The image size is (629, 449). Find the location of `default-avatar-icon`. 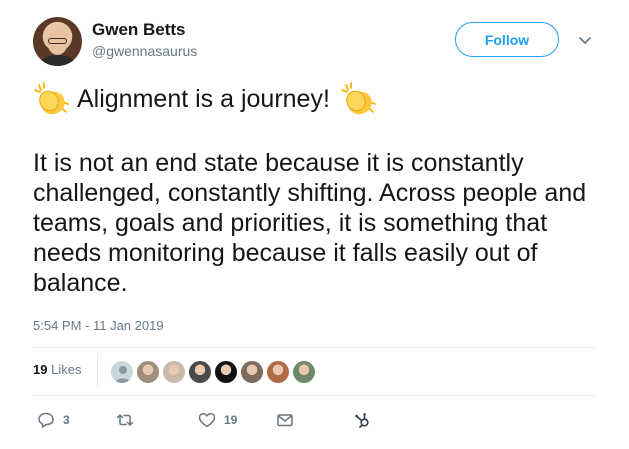

default-avatar-icon is located at coordinates (122, 372).